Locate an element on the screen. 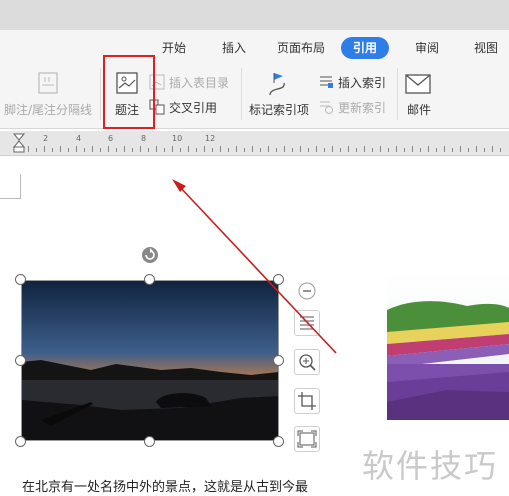 This screenshot has height=496, width=509. document-body-text: 在北京有一处名扬中外的景点，这就是从古到今最 is located at coordinates (165, 485).